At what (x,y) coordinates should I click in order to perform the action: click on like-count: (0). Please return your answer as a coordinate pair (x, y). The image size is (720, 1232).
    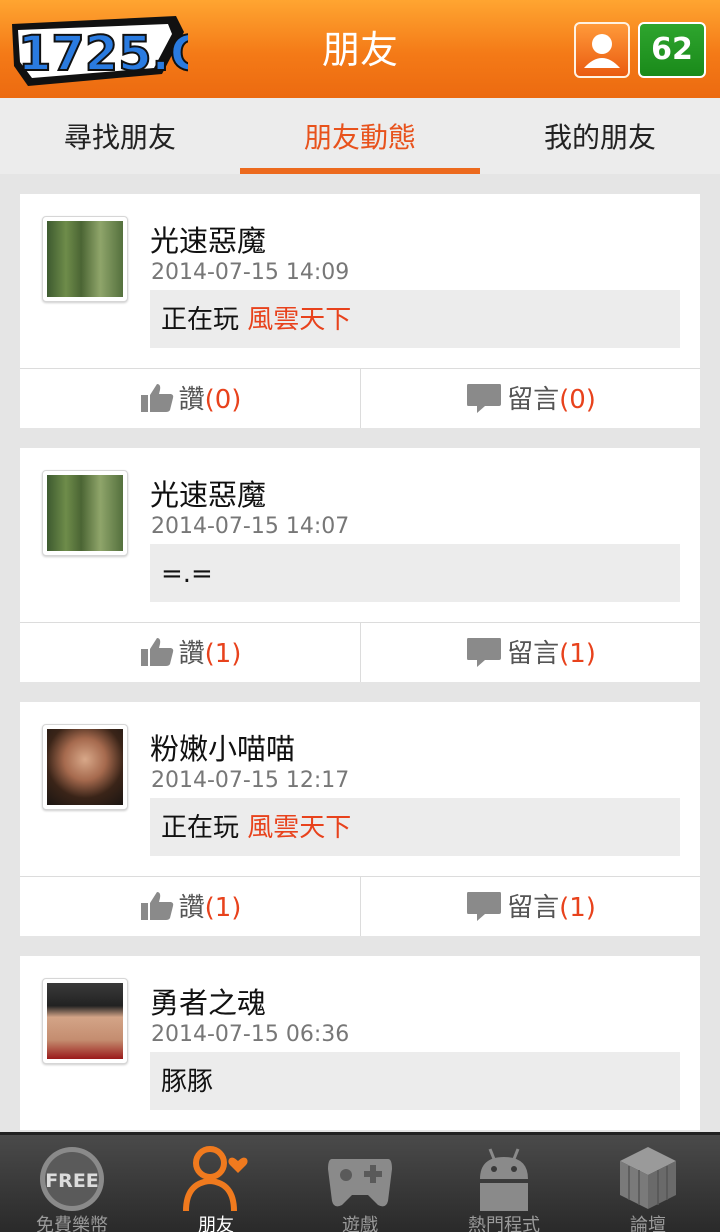
    Looking at the image, I should click on (223, 400).